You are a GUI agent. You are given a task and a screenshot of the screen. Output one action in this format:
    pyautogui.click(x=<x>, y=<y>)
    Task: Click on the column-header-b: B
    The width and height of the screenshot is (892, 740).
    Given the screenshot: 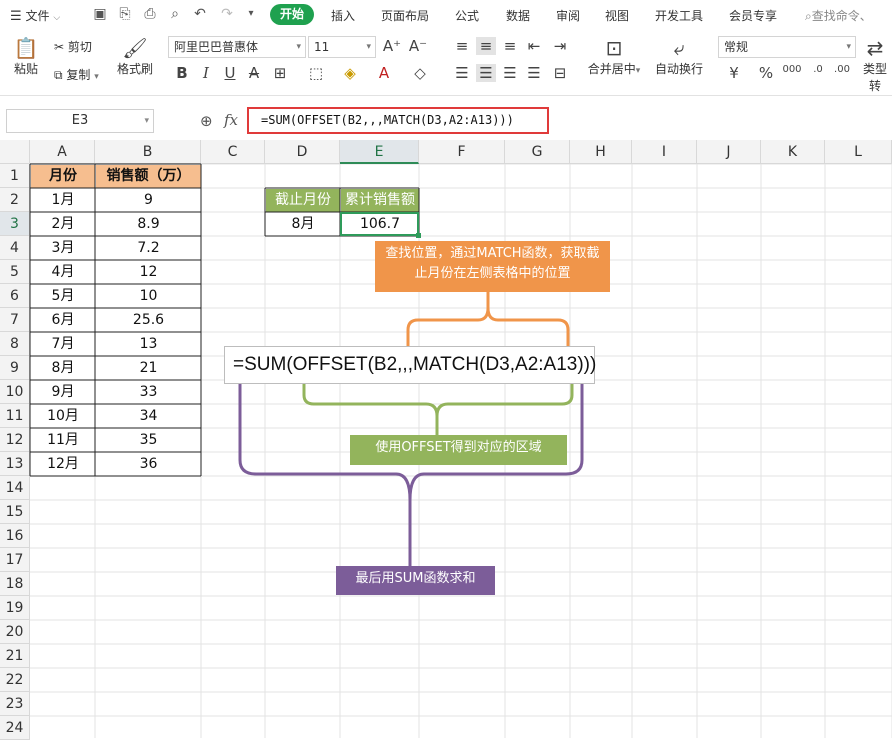 What is the action you would take?
    pyautogui.click(x=148, y=152)
    